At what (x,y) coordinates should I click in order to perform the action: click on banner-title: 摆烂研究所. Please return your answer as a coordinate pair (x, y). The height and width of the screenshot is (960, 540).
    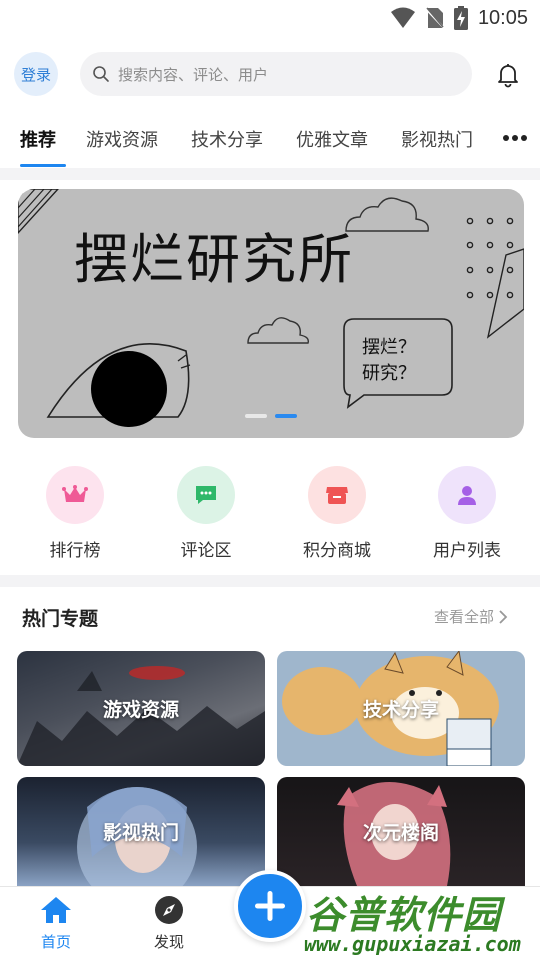
    Looking at the image, I should click on (214, 259).